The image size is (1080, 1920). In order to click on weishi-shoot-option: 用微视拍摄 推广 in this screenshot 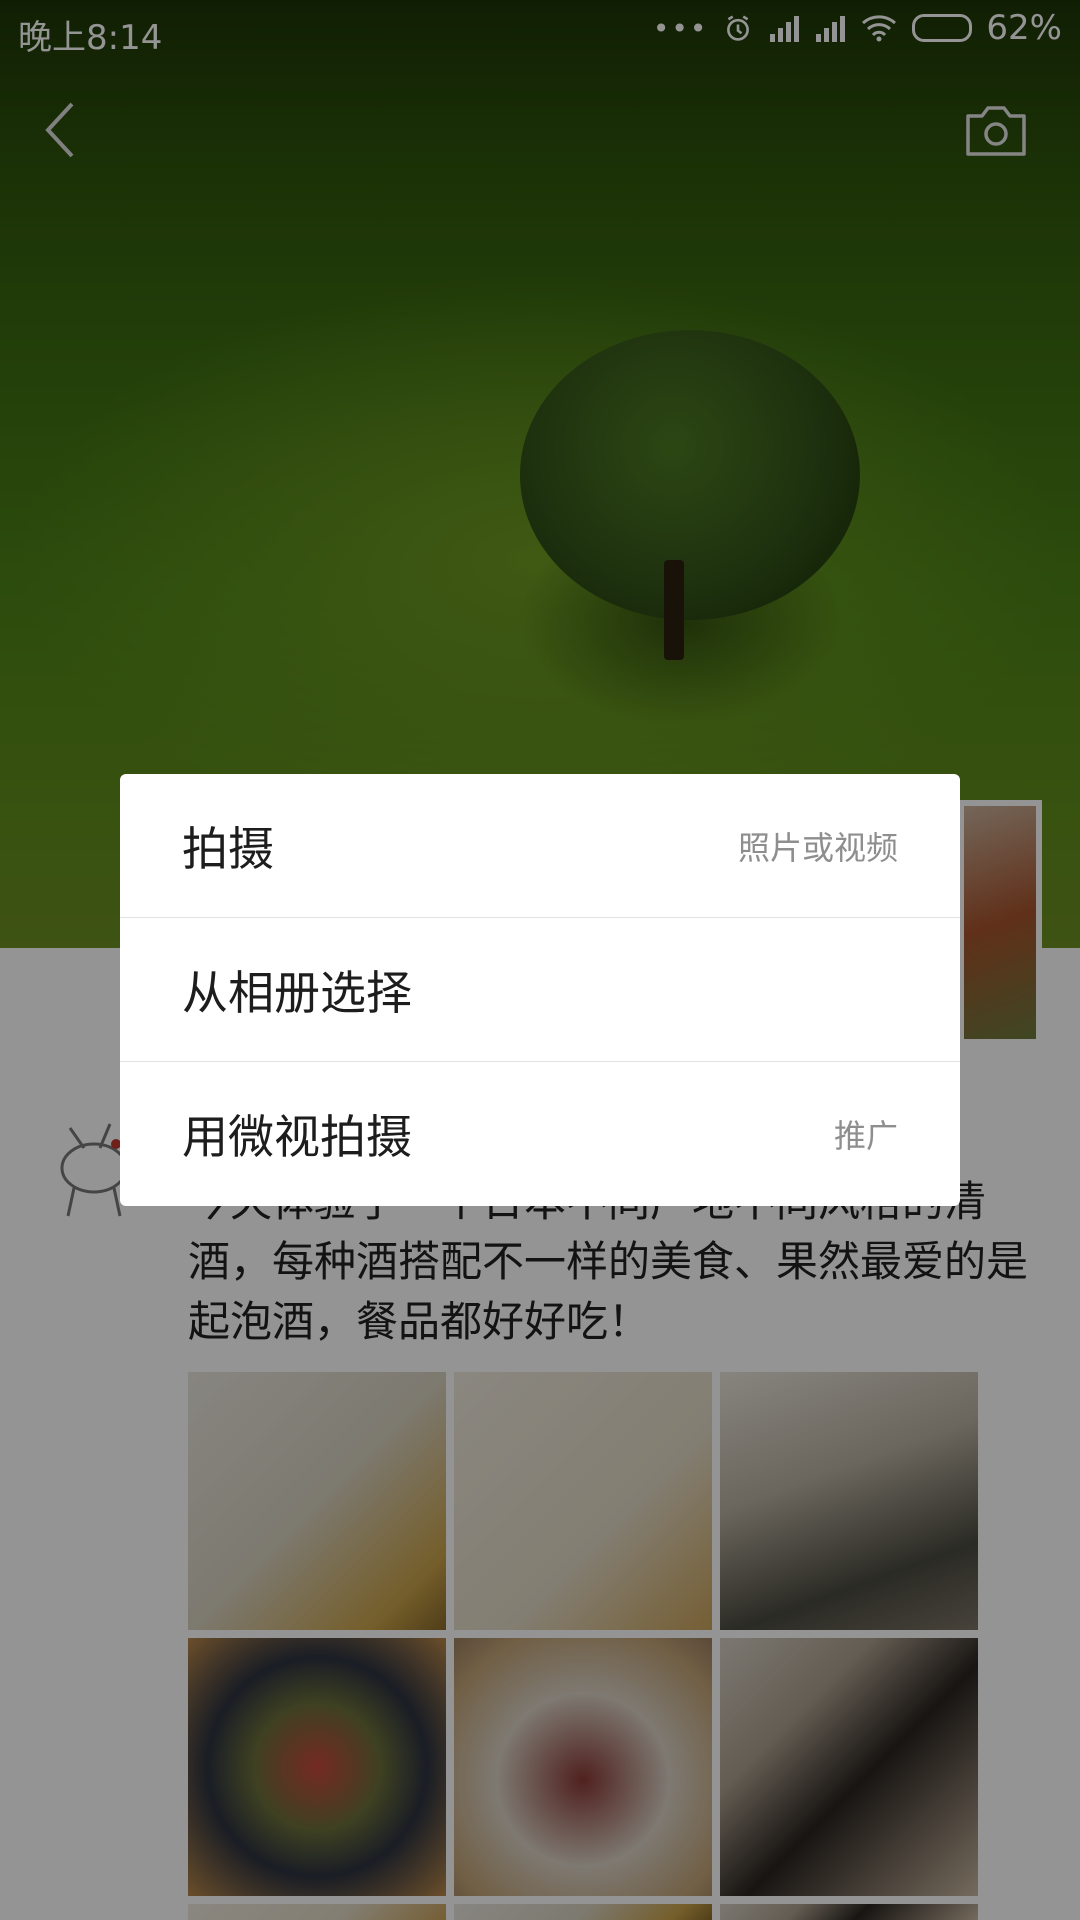, I will do `click(540, 1134)`.